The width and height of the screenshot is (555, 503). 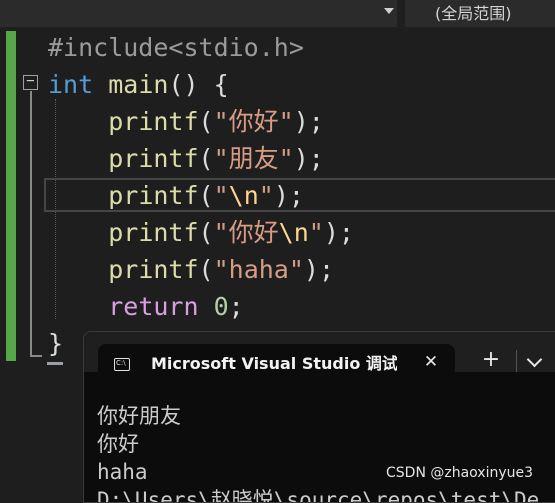 What do you see at coordinates (11, 196) in the screenshot?
I see `change-tracking-bar` at bounding box center [11, 196].